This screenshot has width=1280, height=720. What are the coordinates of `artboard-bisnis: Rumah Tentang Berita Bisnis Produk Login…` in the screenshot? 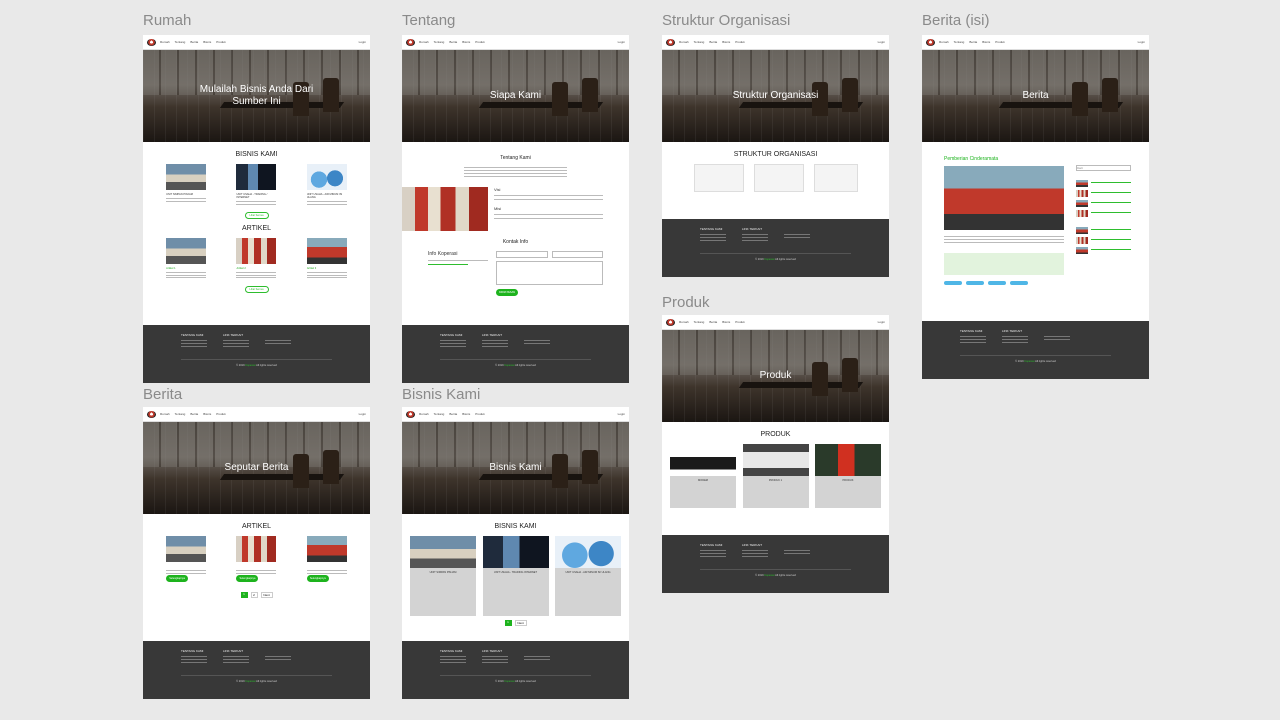 It's located at (515, 553).